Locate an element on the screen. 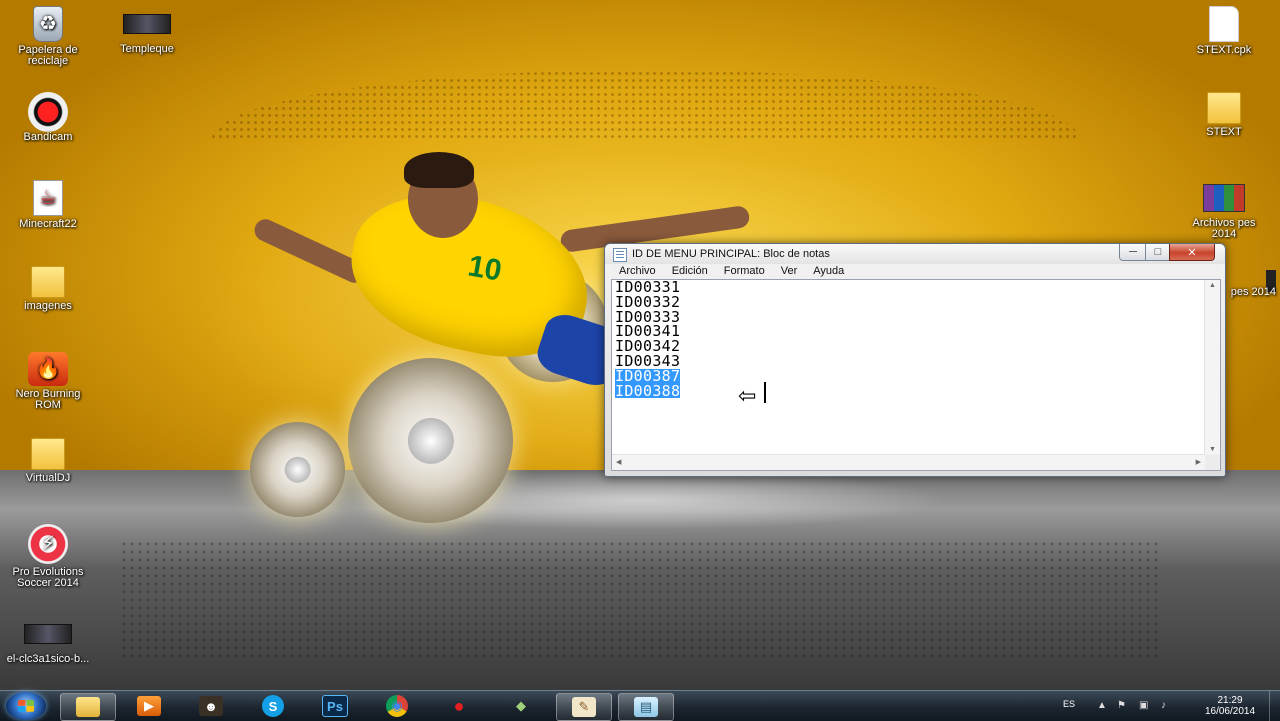  wallpaper-fan-large is located at coordinates (430, 440).